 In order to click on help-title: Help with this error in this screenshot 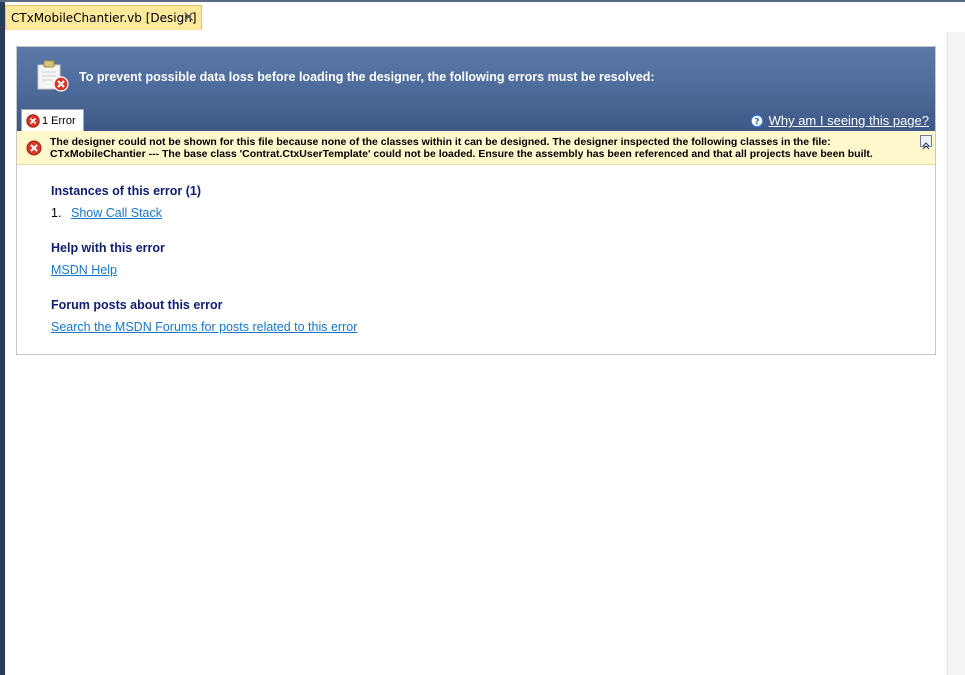, I will do `click(108, 248)`.